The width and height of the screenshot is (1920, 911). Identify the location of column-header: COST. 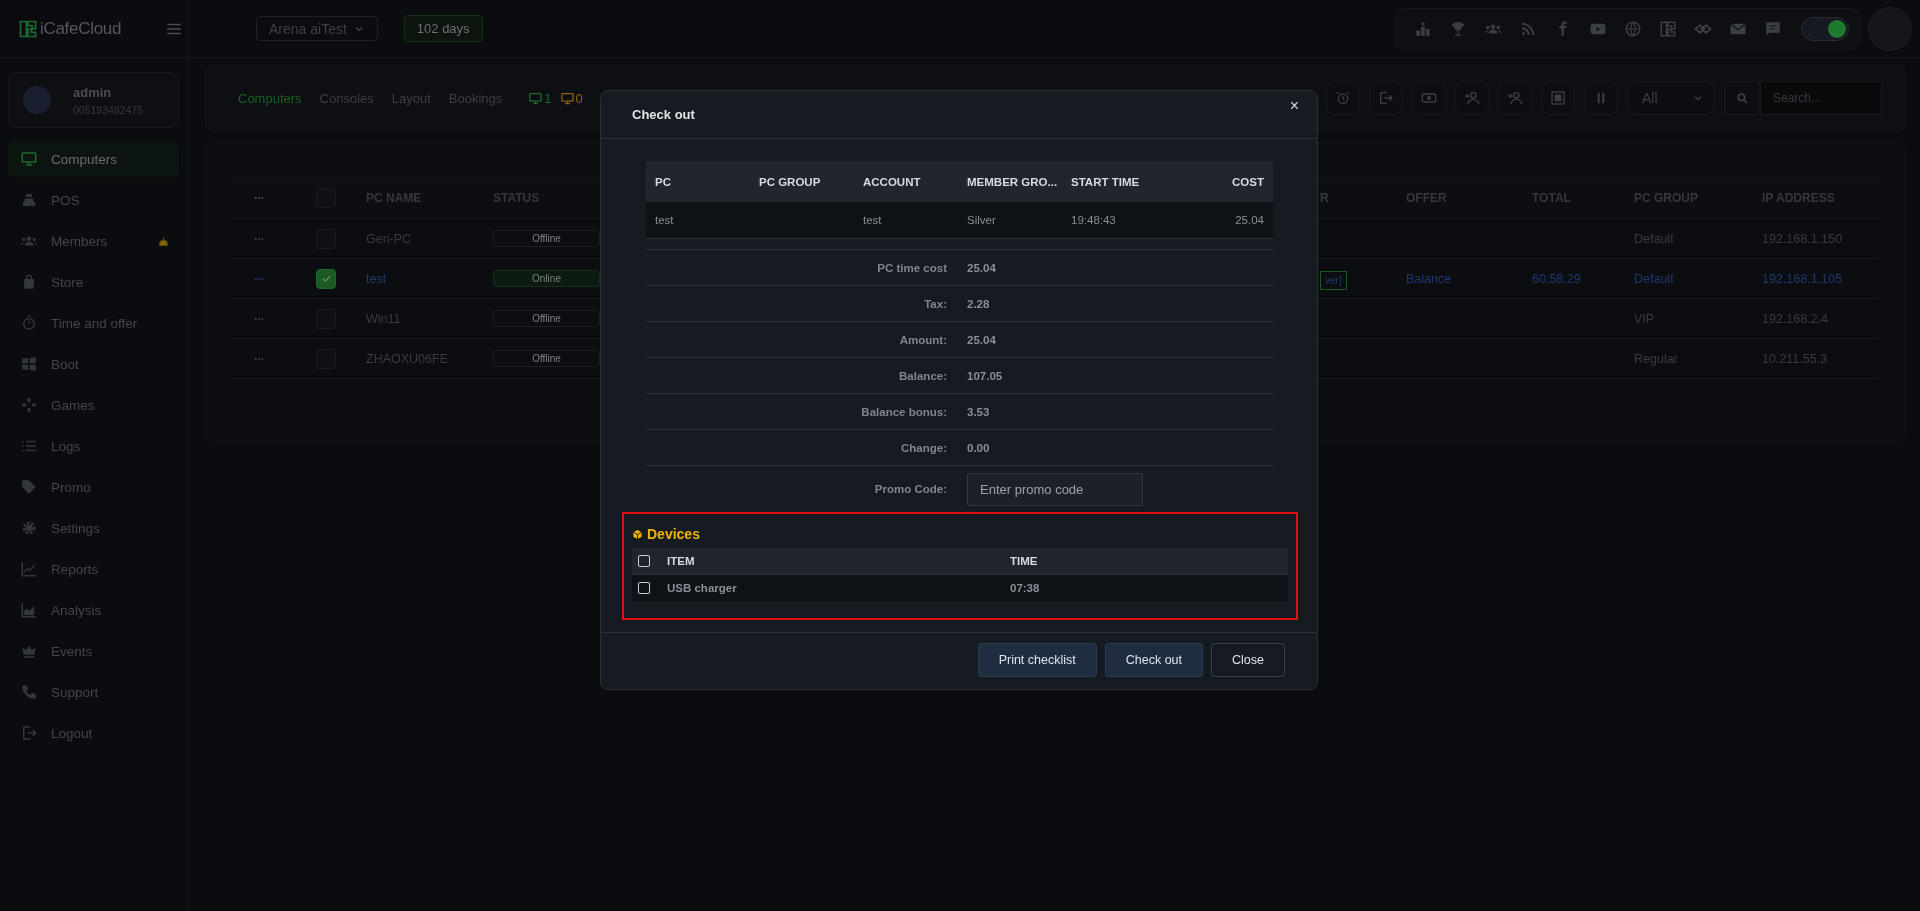
(1247, 181).